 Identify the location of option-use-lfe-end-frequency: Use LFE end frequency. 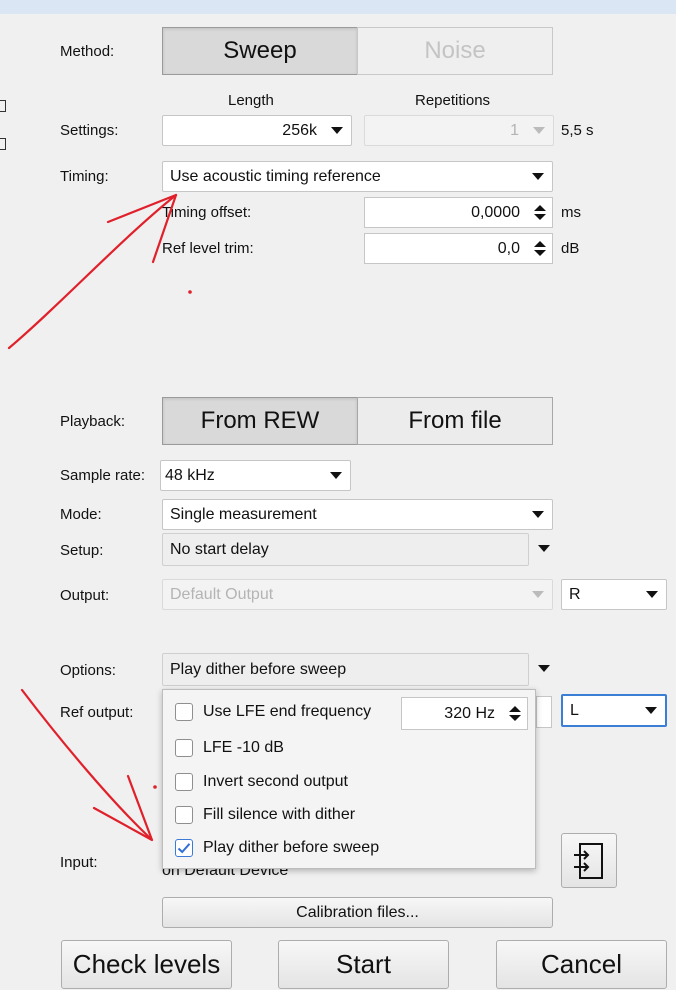
(273, 712).